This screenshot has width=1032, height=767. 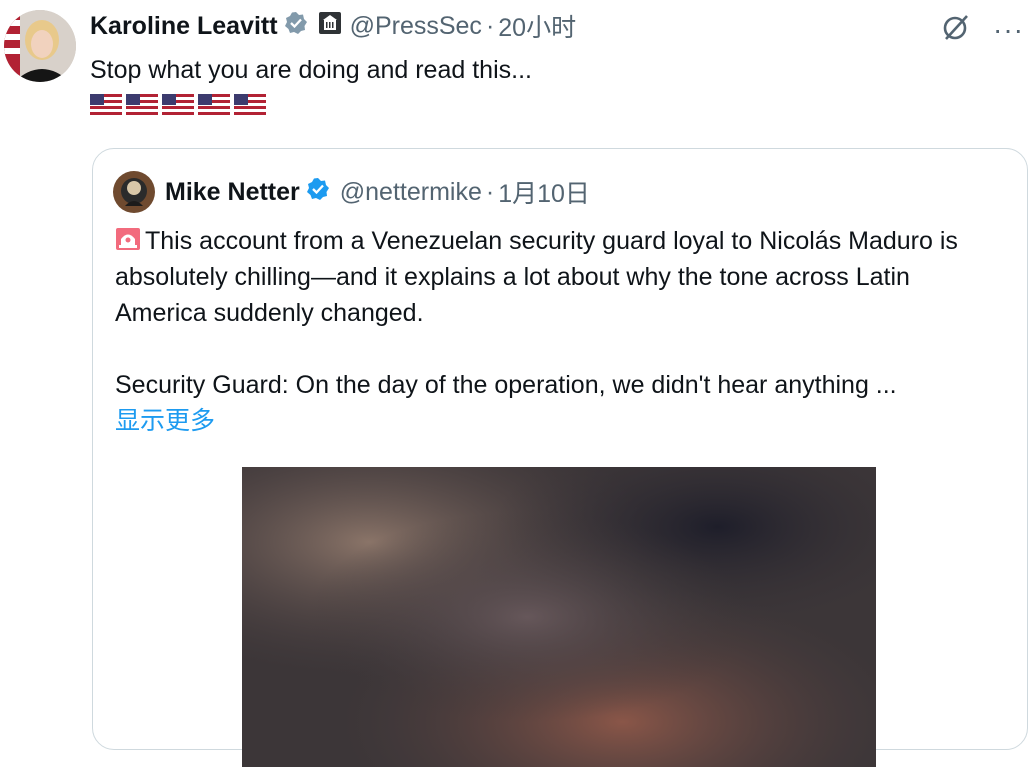 I want to click on gray-verified-badge-icon, so click(x=296, y=26).